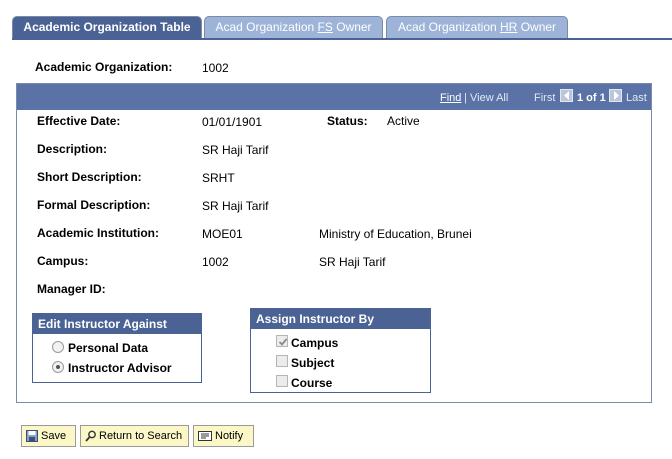 The width and height of the screenshot is (672, 459). I want to click on row-range: 1 of 1, so click(591, 98).